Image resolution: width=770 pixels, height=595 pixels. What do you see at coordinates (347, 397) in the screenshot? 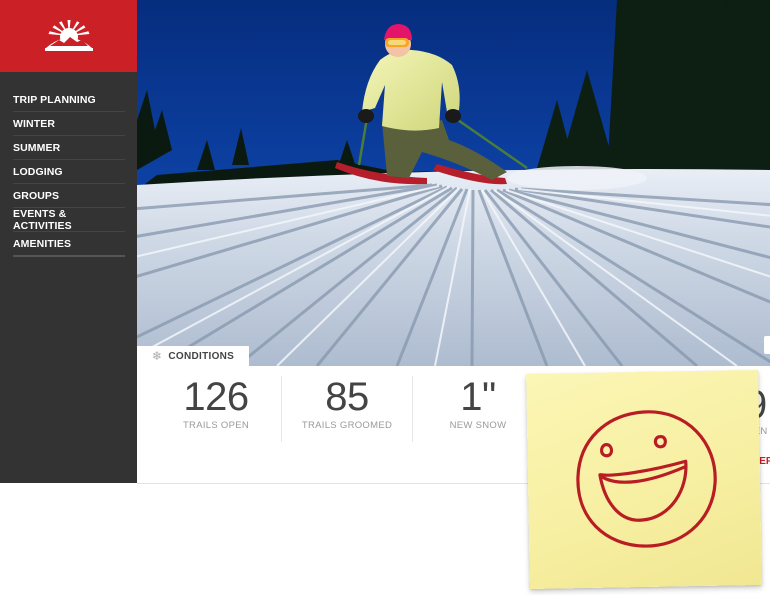
I see `stat-value: 85` at bounding box center [347, 397].